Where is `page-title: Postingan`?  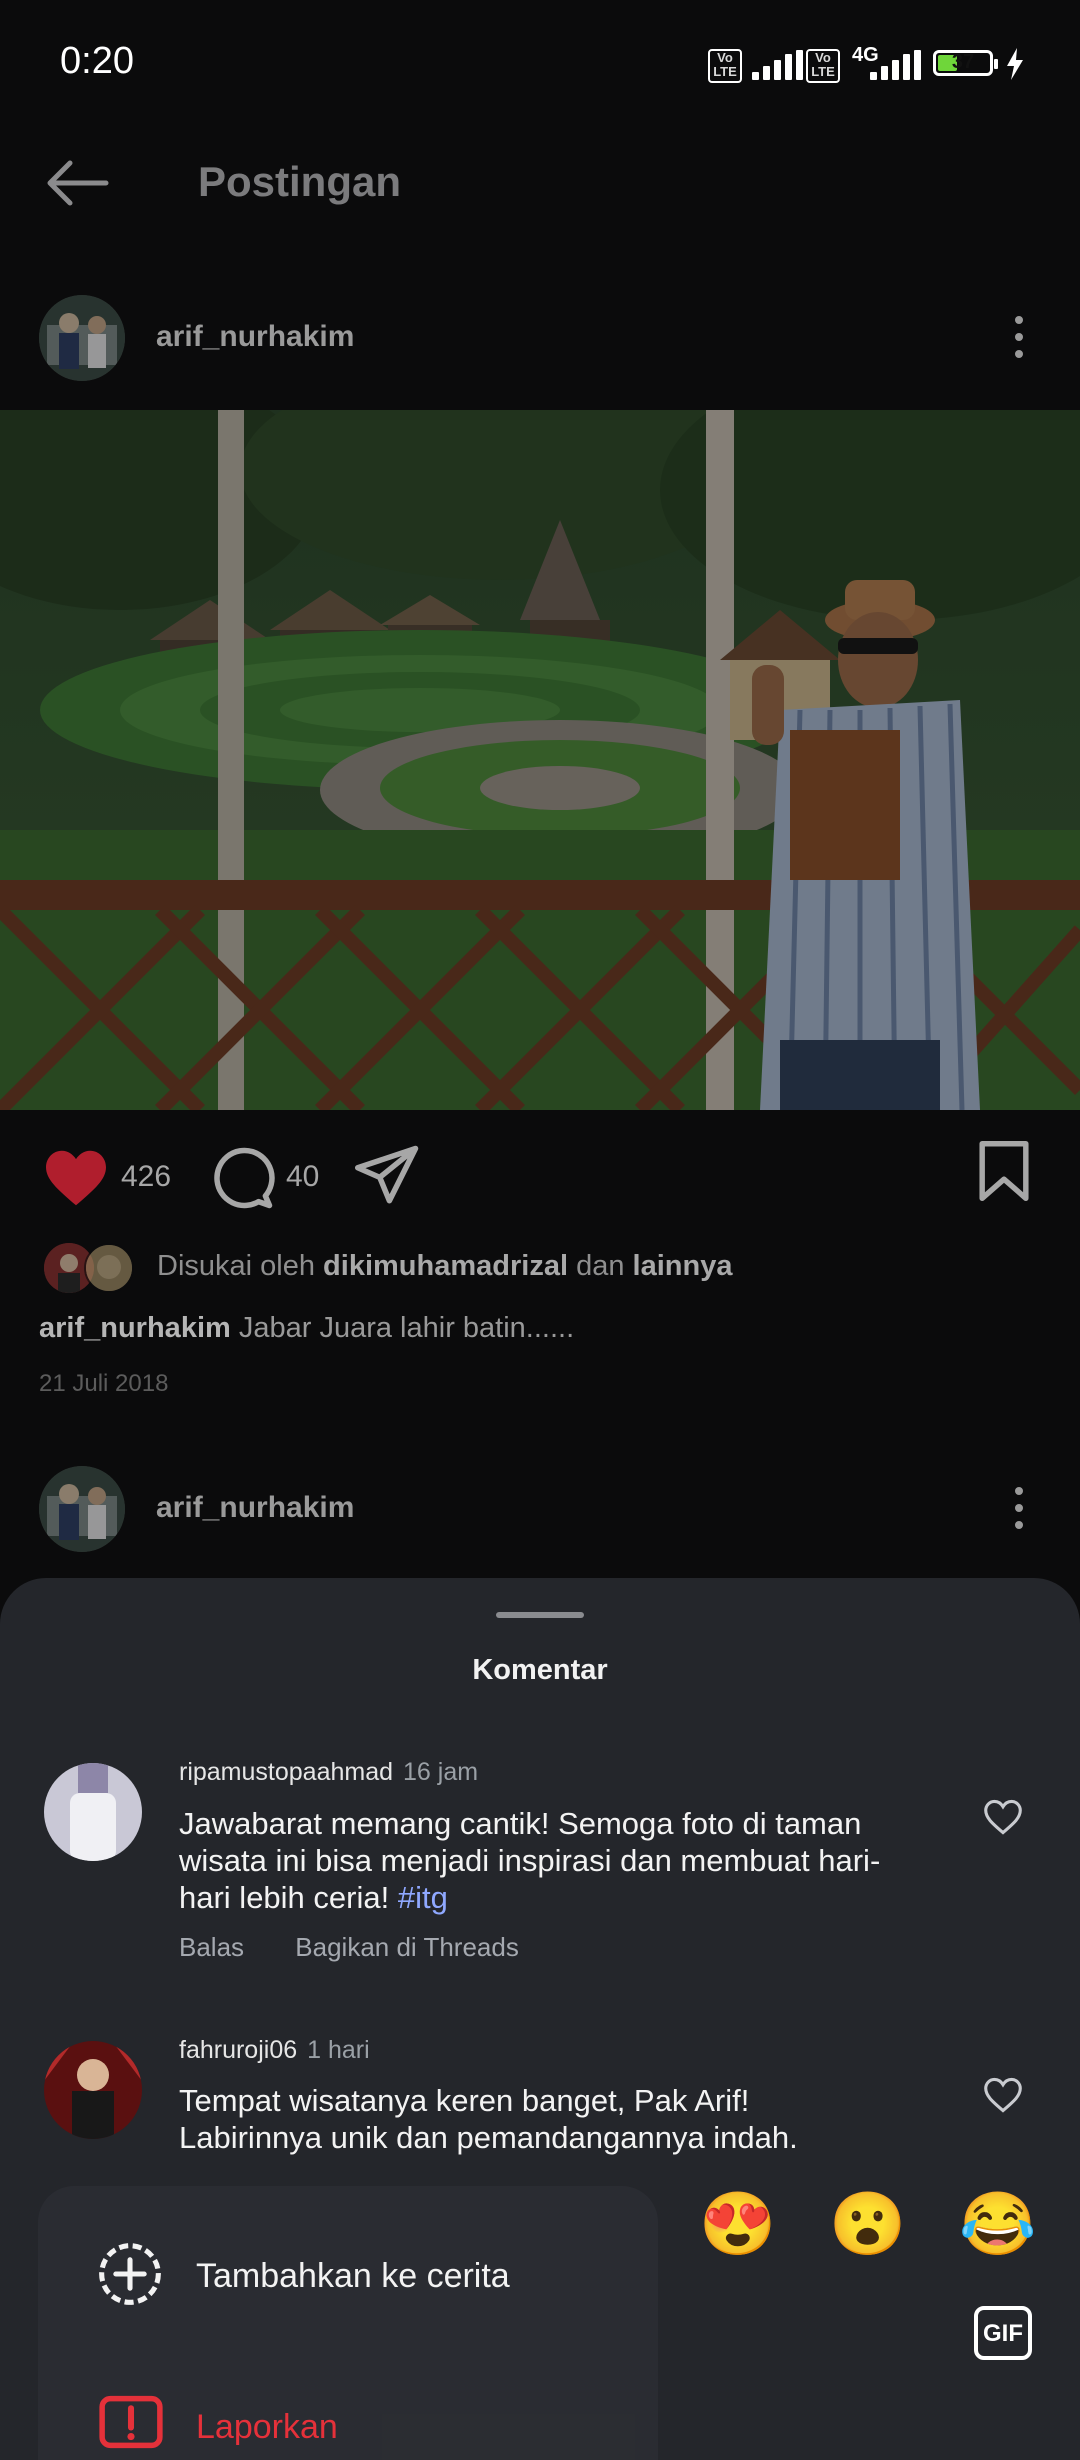
page-title: Postingan is located at coordinates (300, 181).